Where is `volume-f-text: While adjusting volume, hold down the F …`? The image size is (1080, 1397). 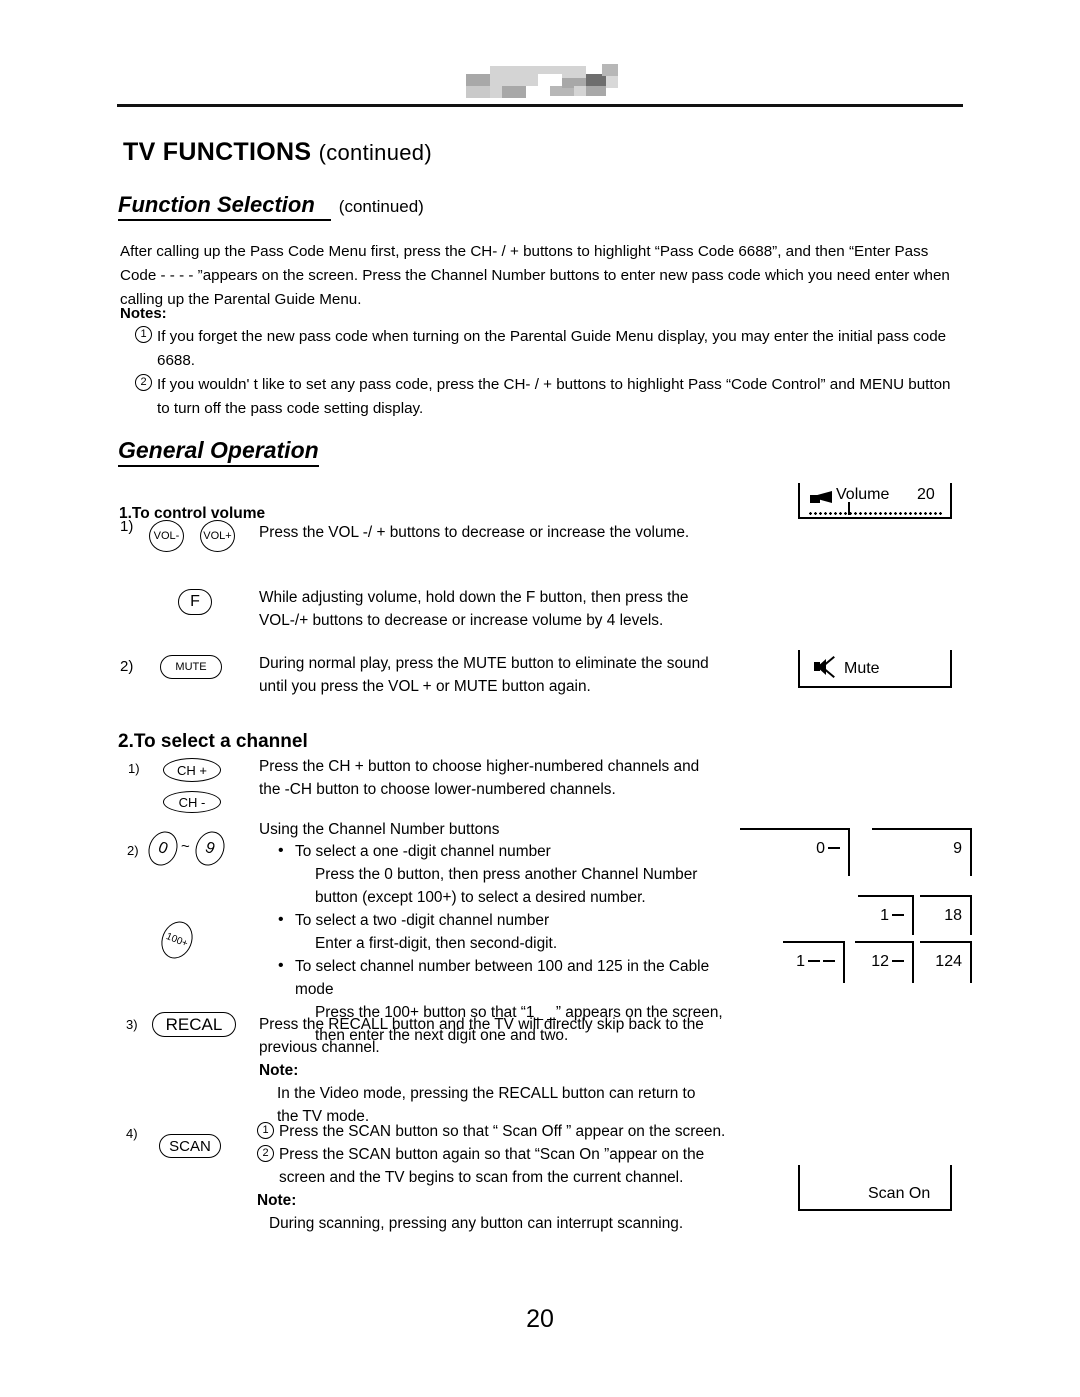 volume-f-text: While adjusting volume, hold down the F … is located at coordinates (474, 609).